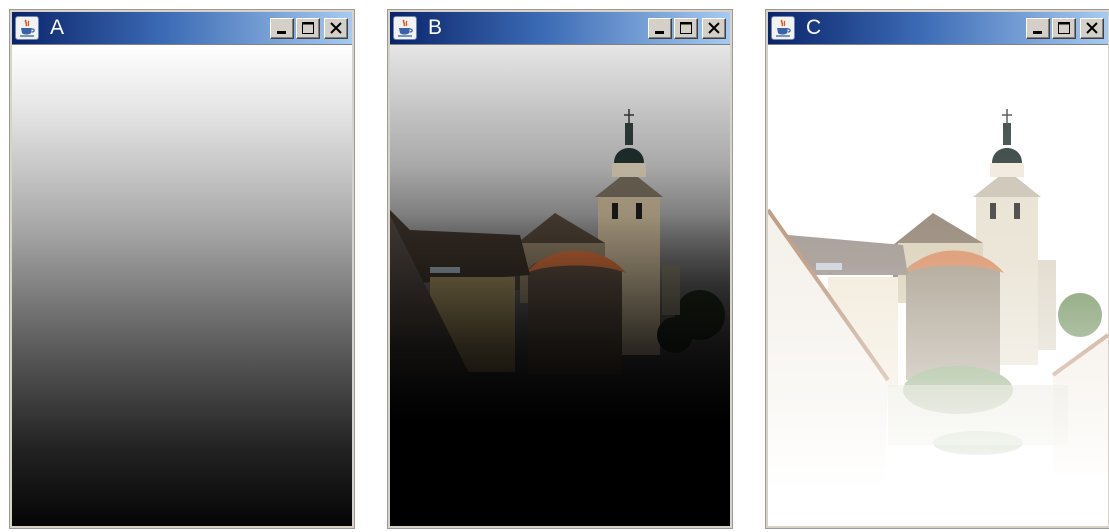  What do you see at coordinates (182, 28) in the screenshot?
I see `window-a-titlebar: A` at bounding box center [182, 28].